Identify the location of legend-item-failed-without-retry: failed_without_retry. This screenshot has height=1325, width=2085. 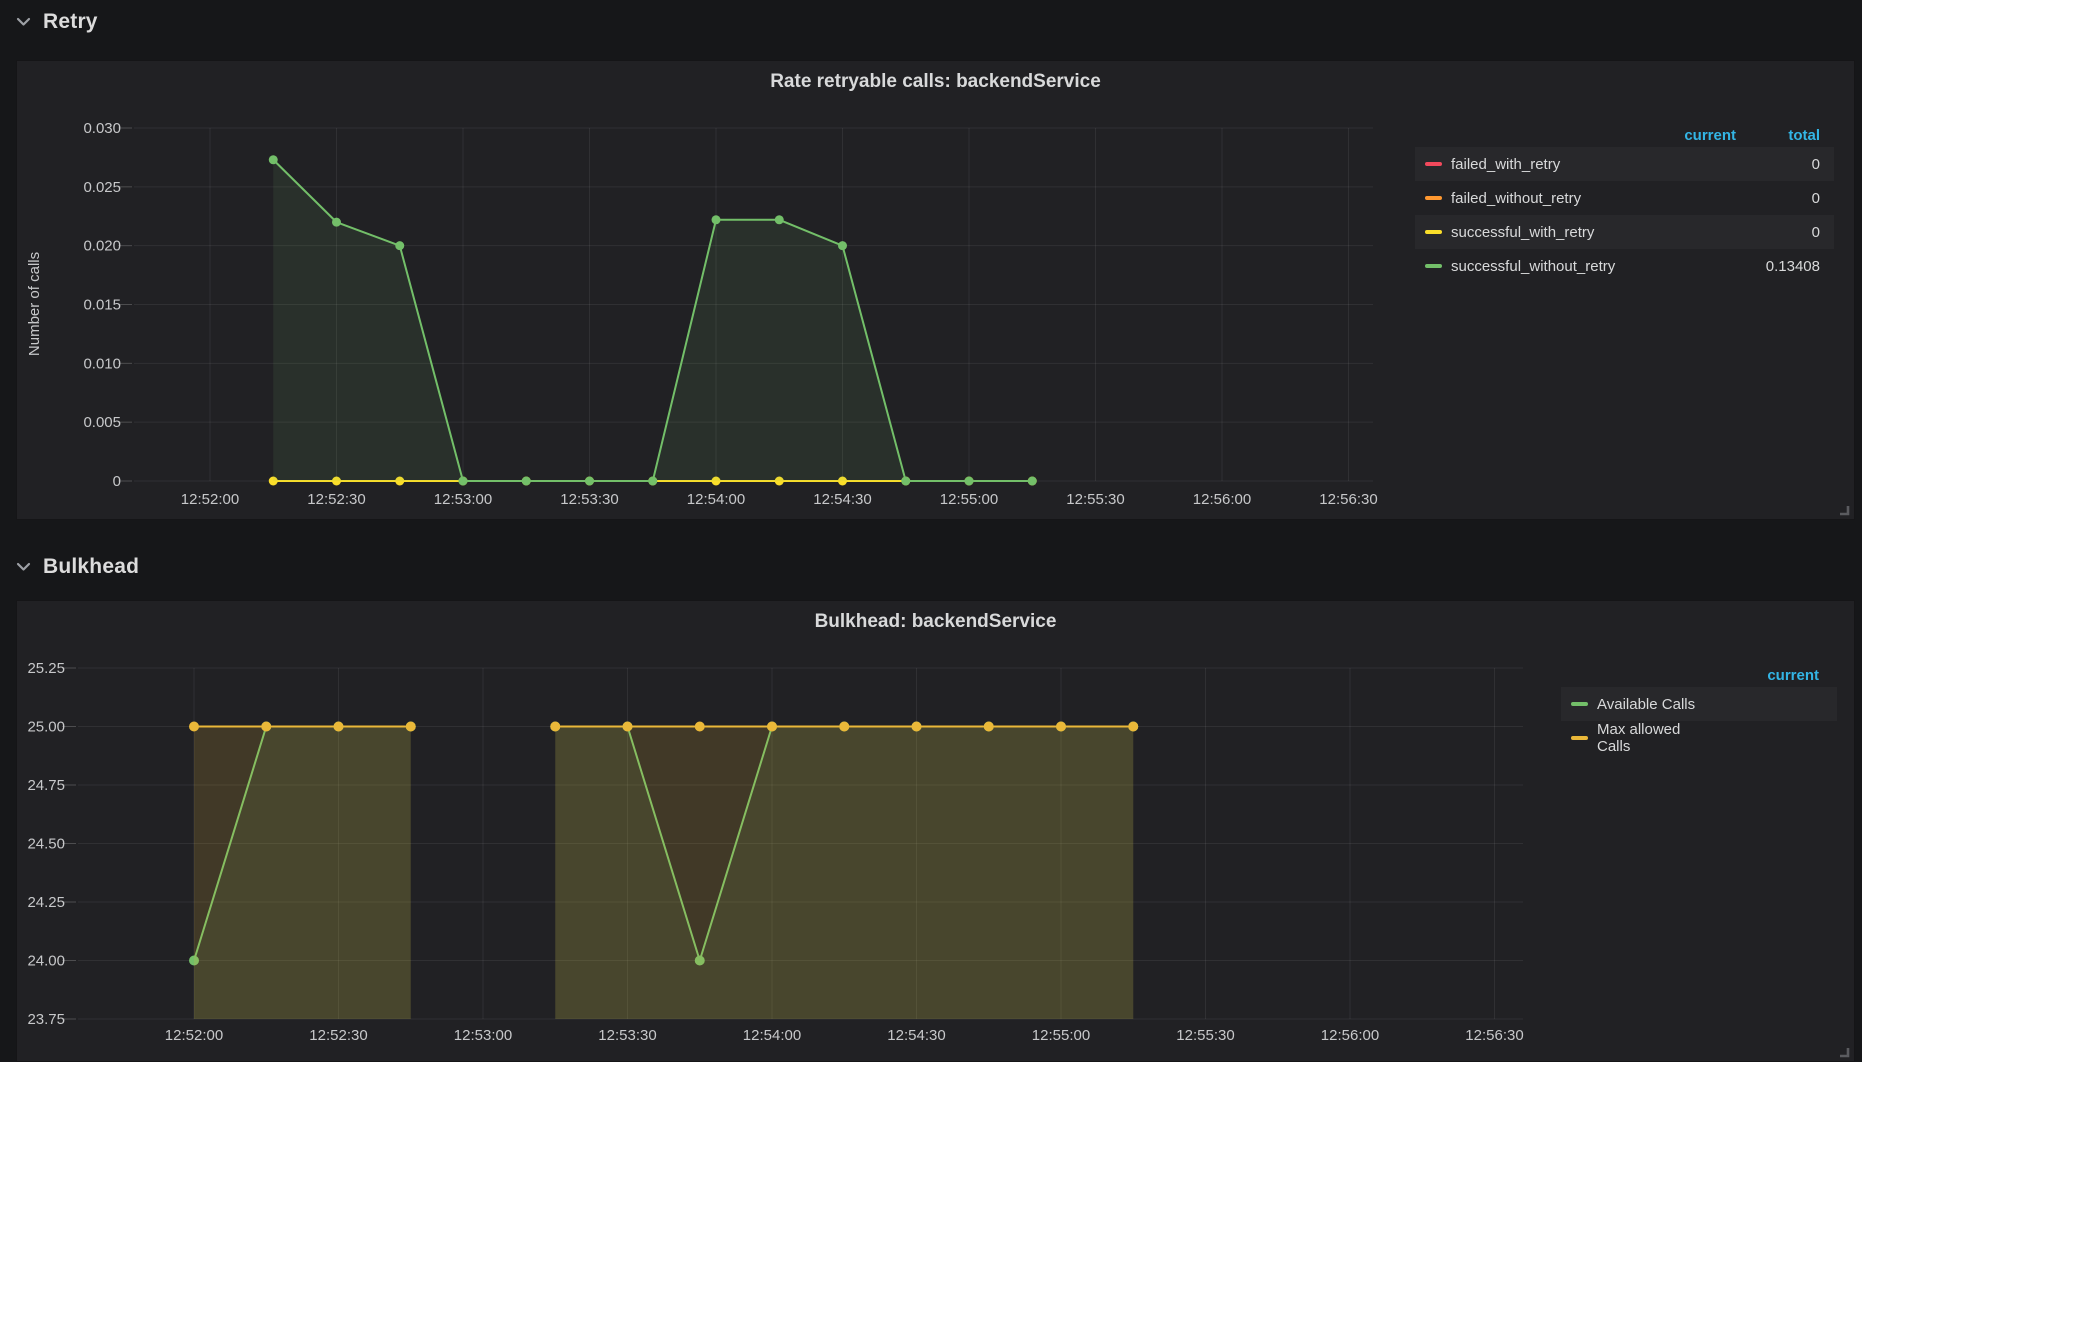
(1531, 198).